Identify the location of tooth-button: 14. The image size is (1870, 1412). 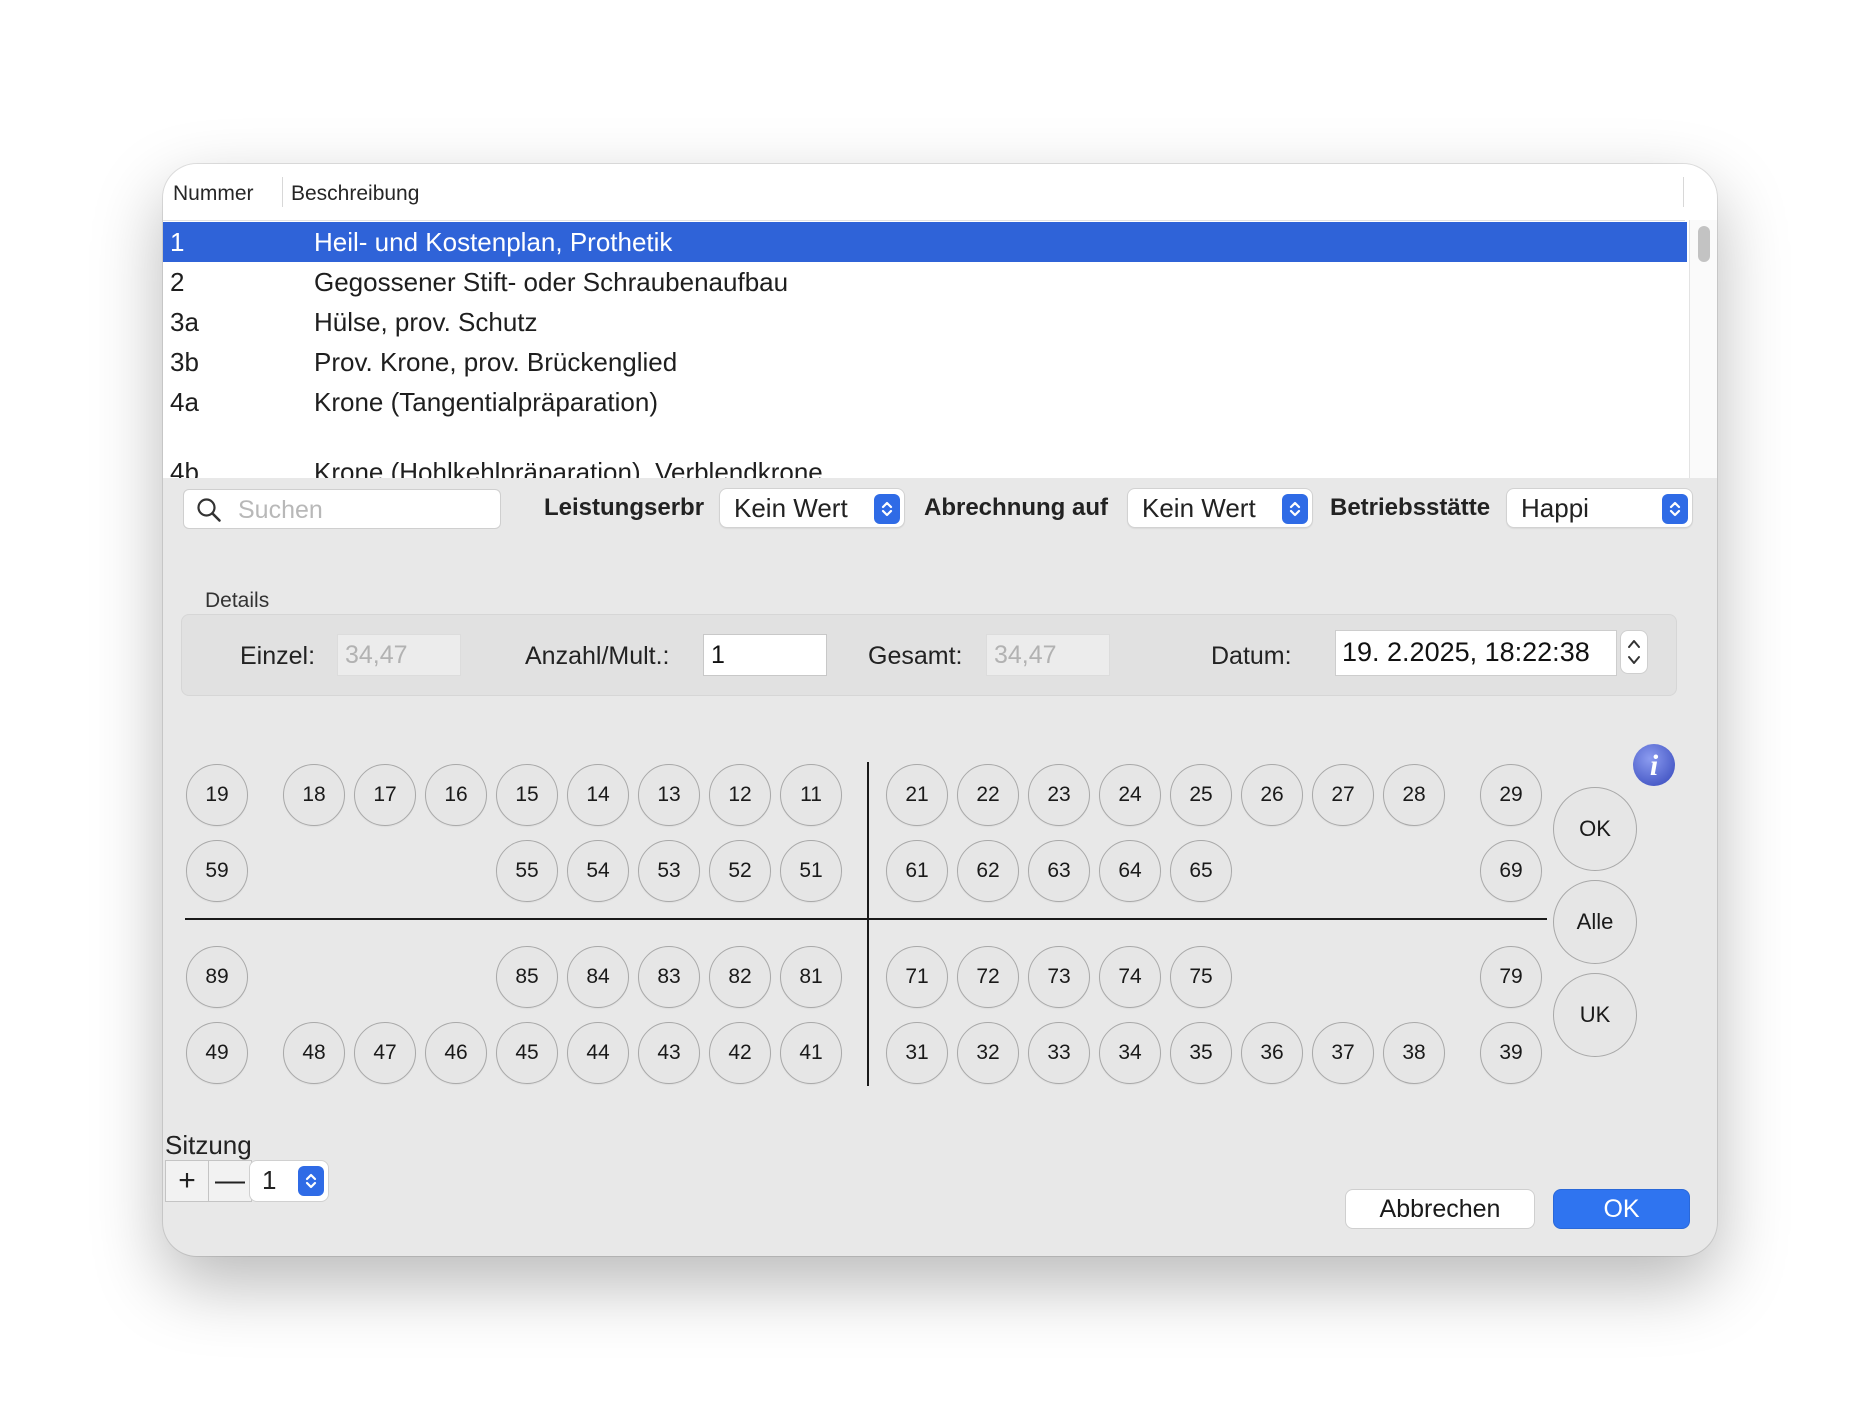
(598, 795).